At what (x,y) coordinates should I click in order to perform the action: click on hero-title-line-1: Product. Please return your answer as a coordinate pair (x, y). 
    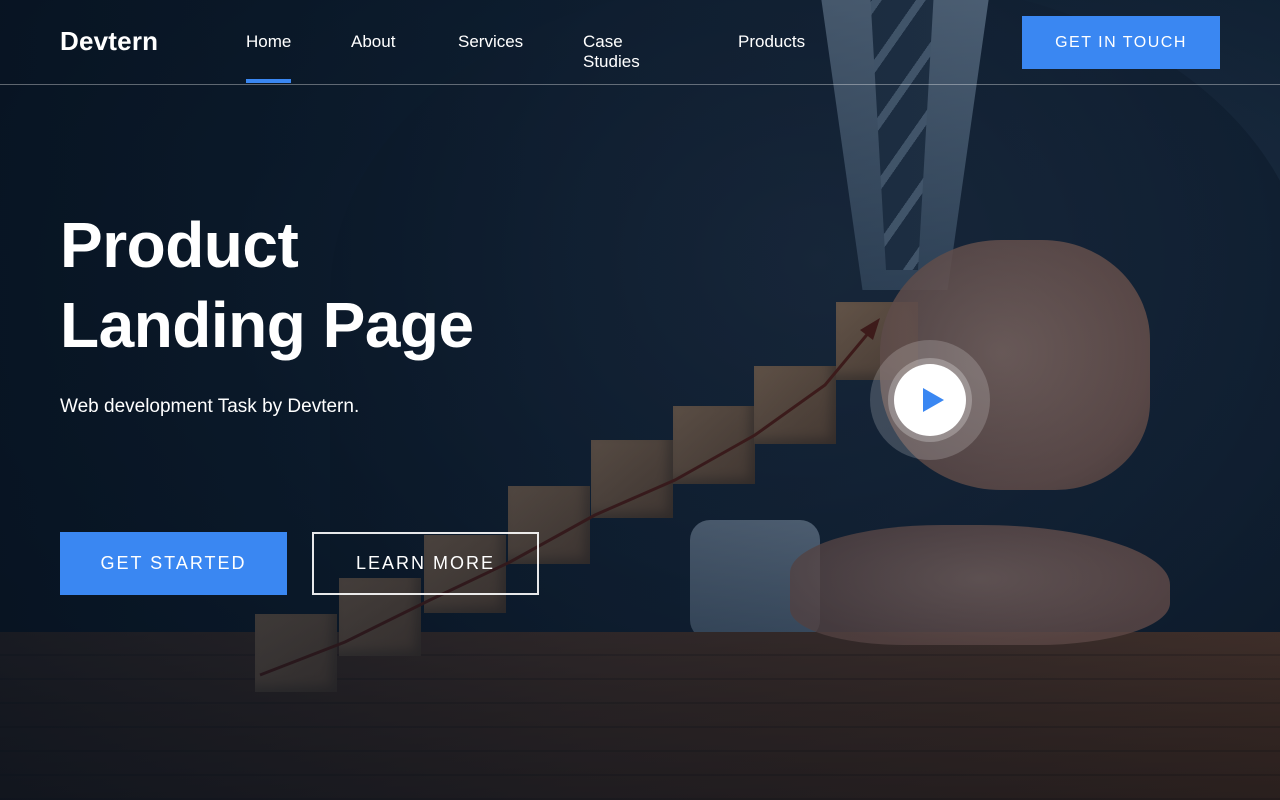
    Looking at the image, I should click on (179, 245).